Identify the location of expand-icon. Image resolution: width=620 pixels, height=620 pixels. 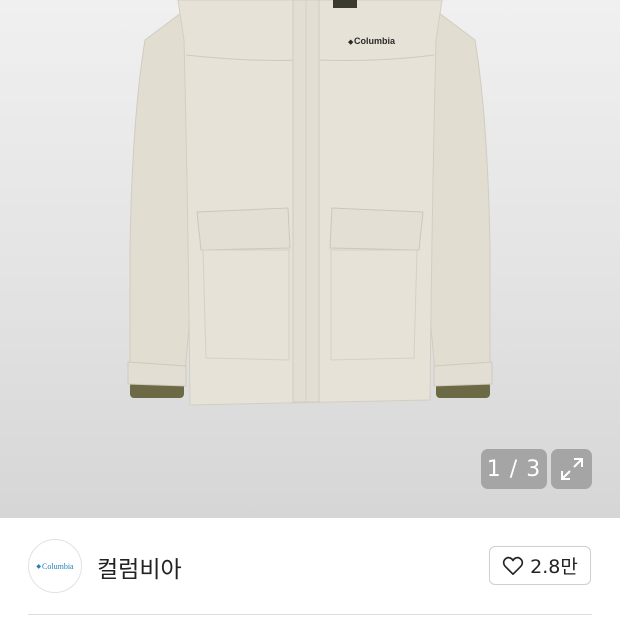
(571, 469).